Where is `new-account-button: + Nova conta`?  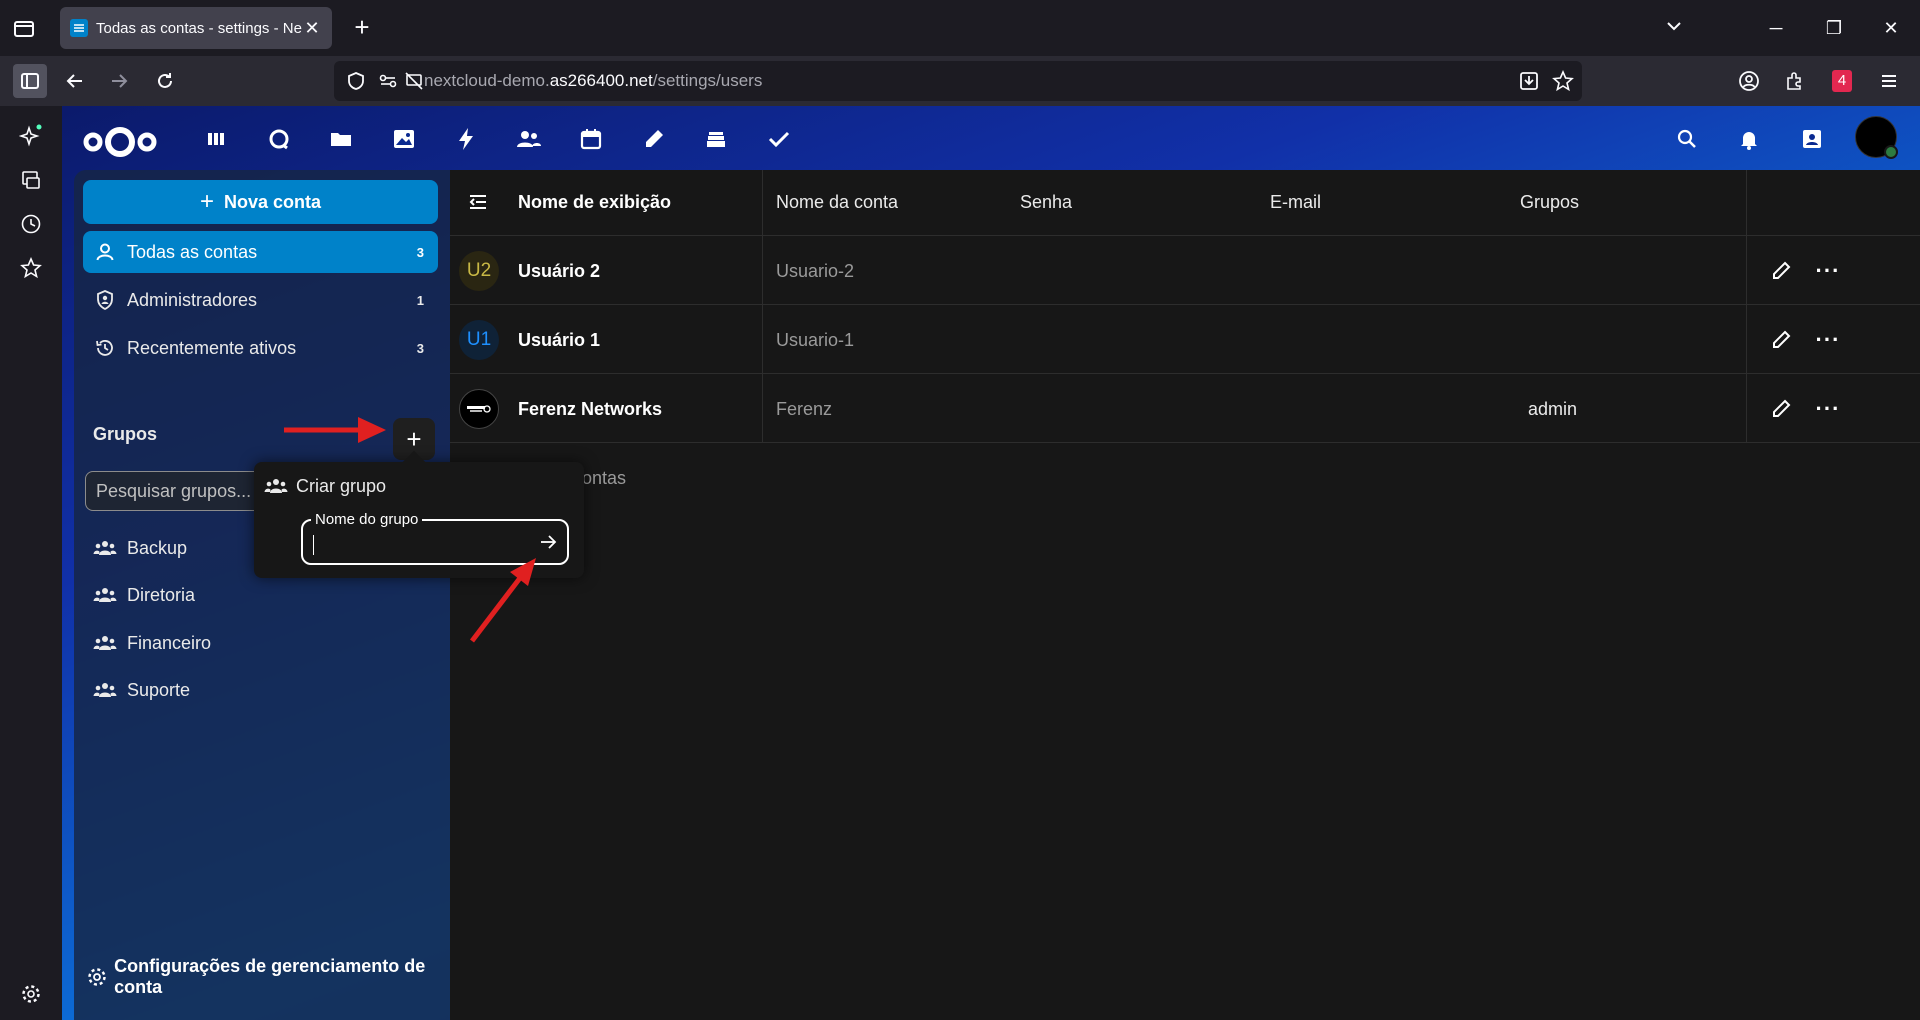
new-account-button: + Nova conta is located at coordinates (260, 202).